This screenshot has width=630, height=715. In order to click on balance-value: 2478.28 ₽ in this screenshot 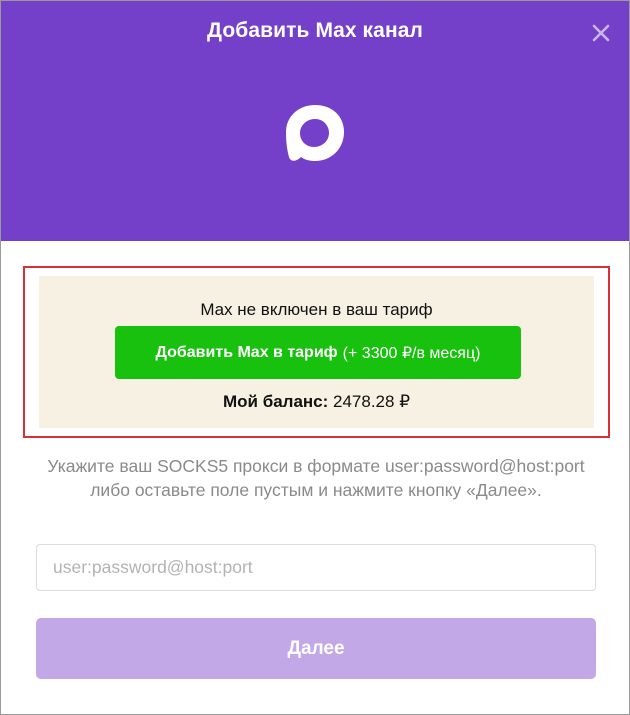, I will do `click(372, 401)`.